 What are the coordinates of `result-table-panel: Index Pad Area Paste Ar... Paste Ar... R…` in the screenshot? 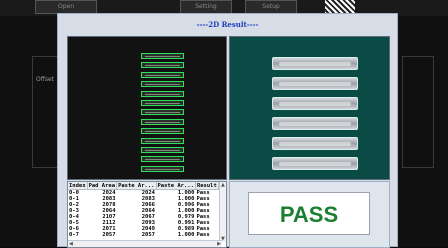 It's located at (147, 214).